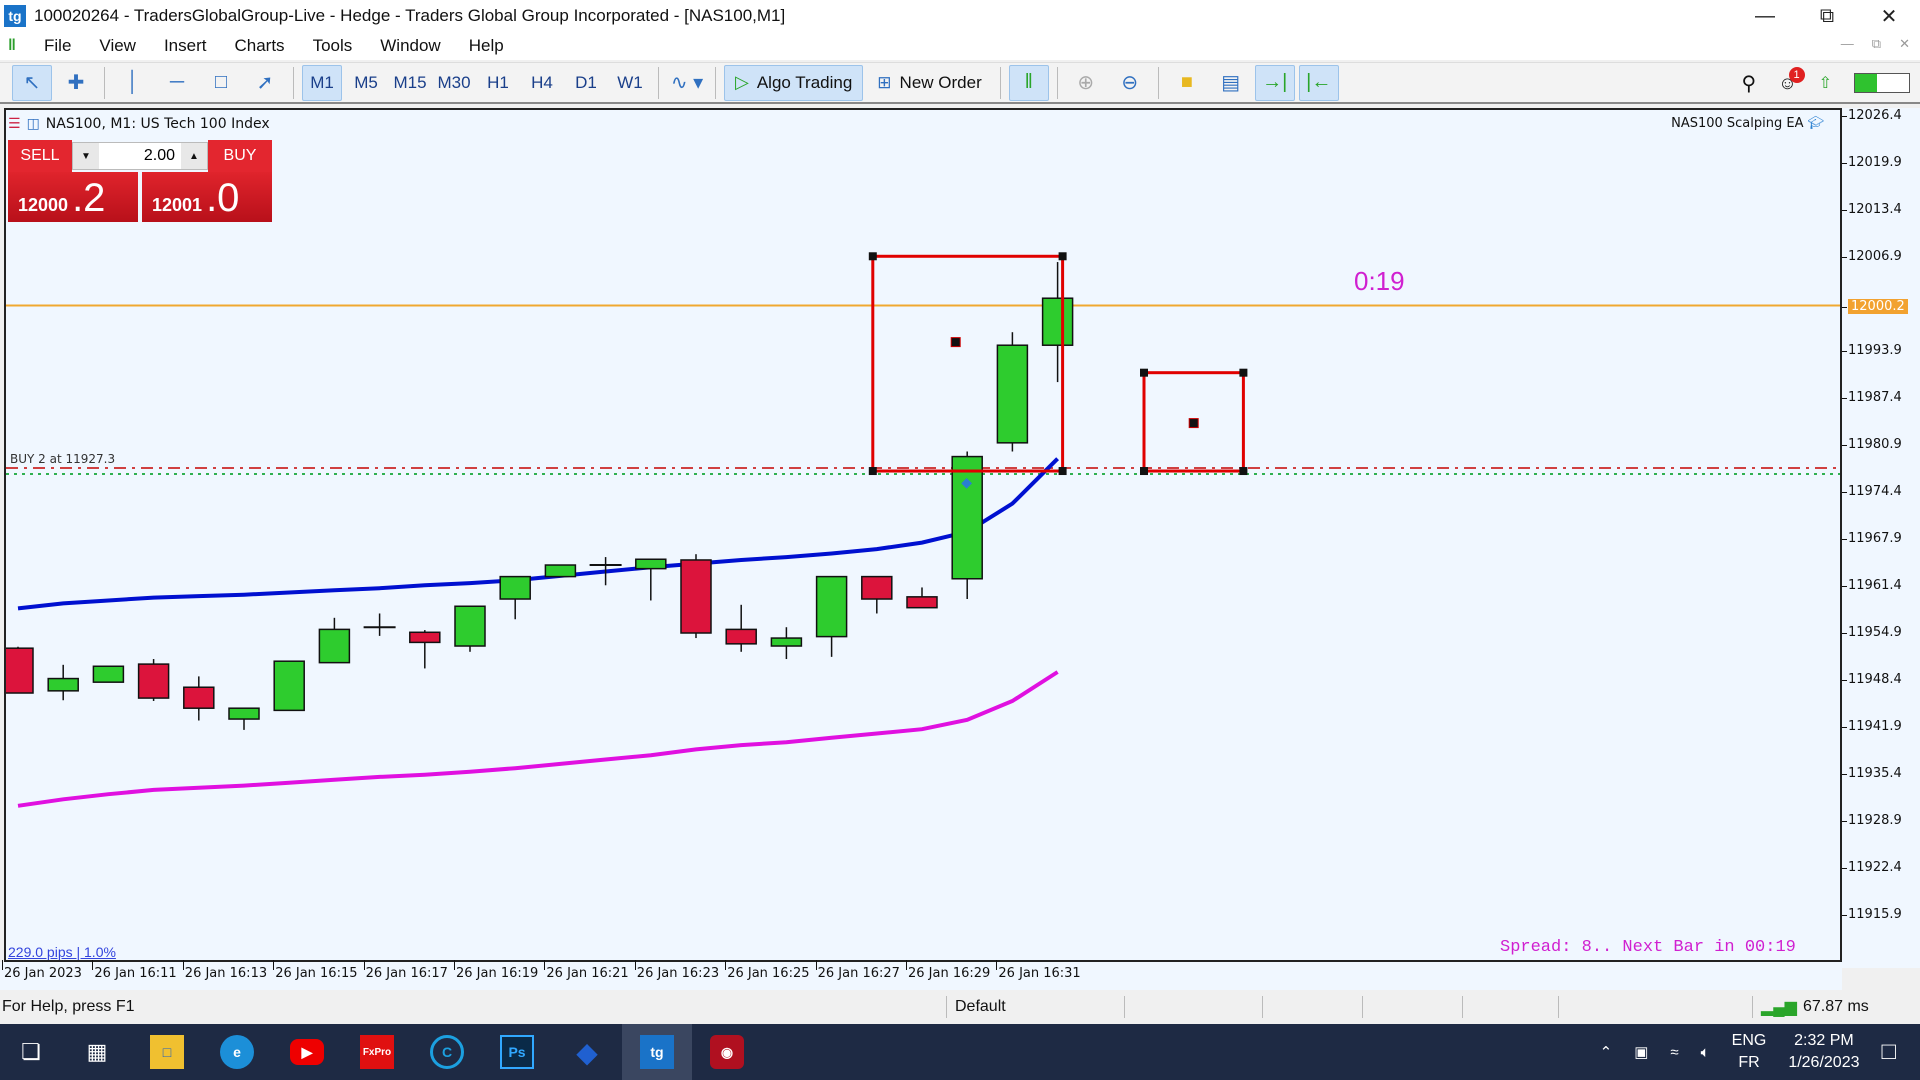 The width and height of the screenshot is (1920, 1080). Describe the element at coordinates (687, 83) in the screenshot. I see `indicators-dropdown-icon: ∿ ▾` at that location.